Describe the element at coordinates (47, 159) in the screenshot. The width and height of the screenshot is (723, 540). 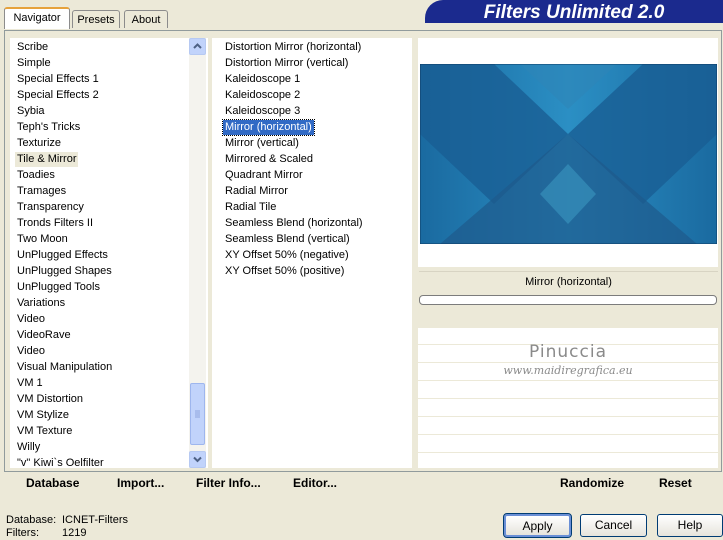
I see `category-item: Tile & Mirror` at that location.